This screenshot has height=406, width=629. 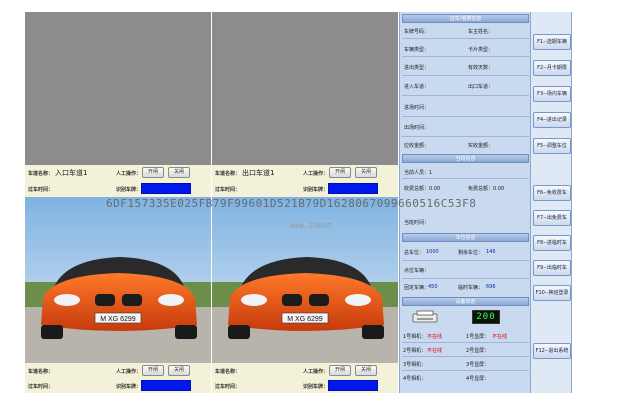 I want to click on f2-button: F2--月卡期限, so click(x=552, y=68).